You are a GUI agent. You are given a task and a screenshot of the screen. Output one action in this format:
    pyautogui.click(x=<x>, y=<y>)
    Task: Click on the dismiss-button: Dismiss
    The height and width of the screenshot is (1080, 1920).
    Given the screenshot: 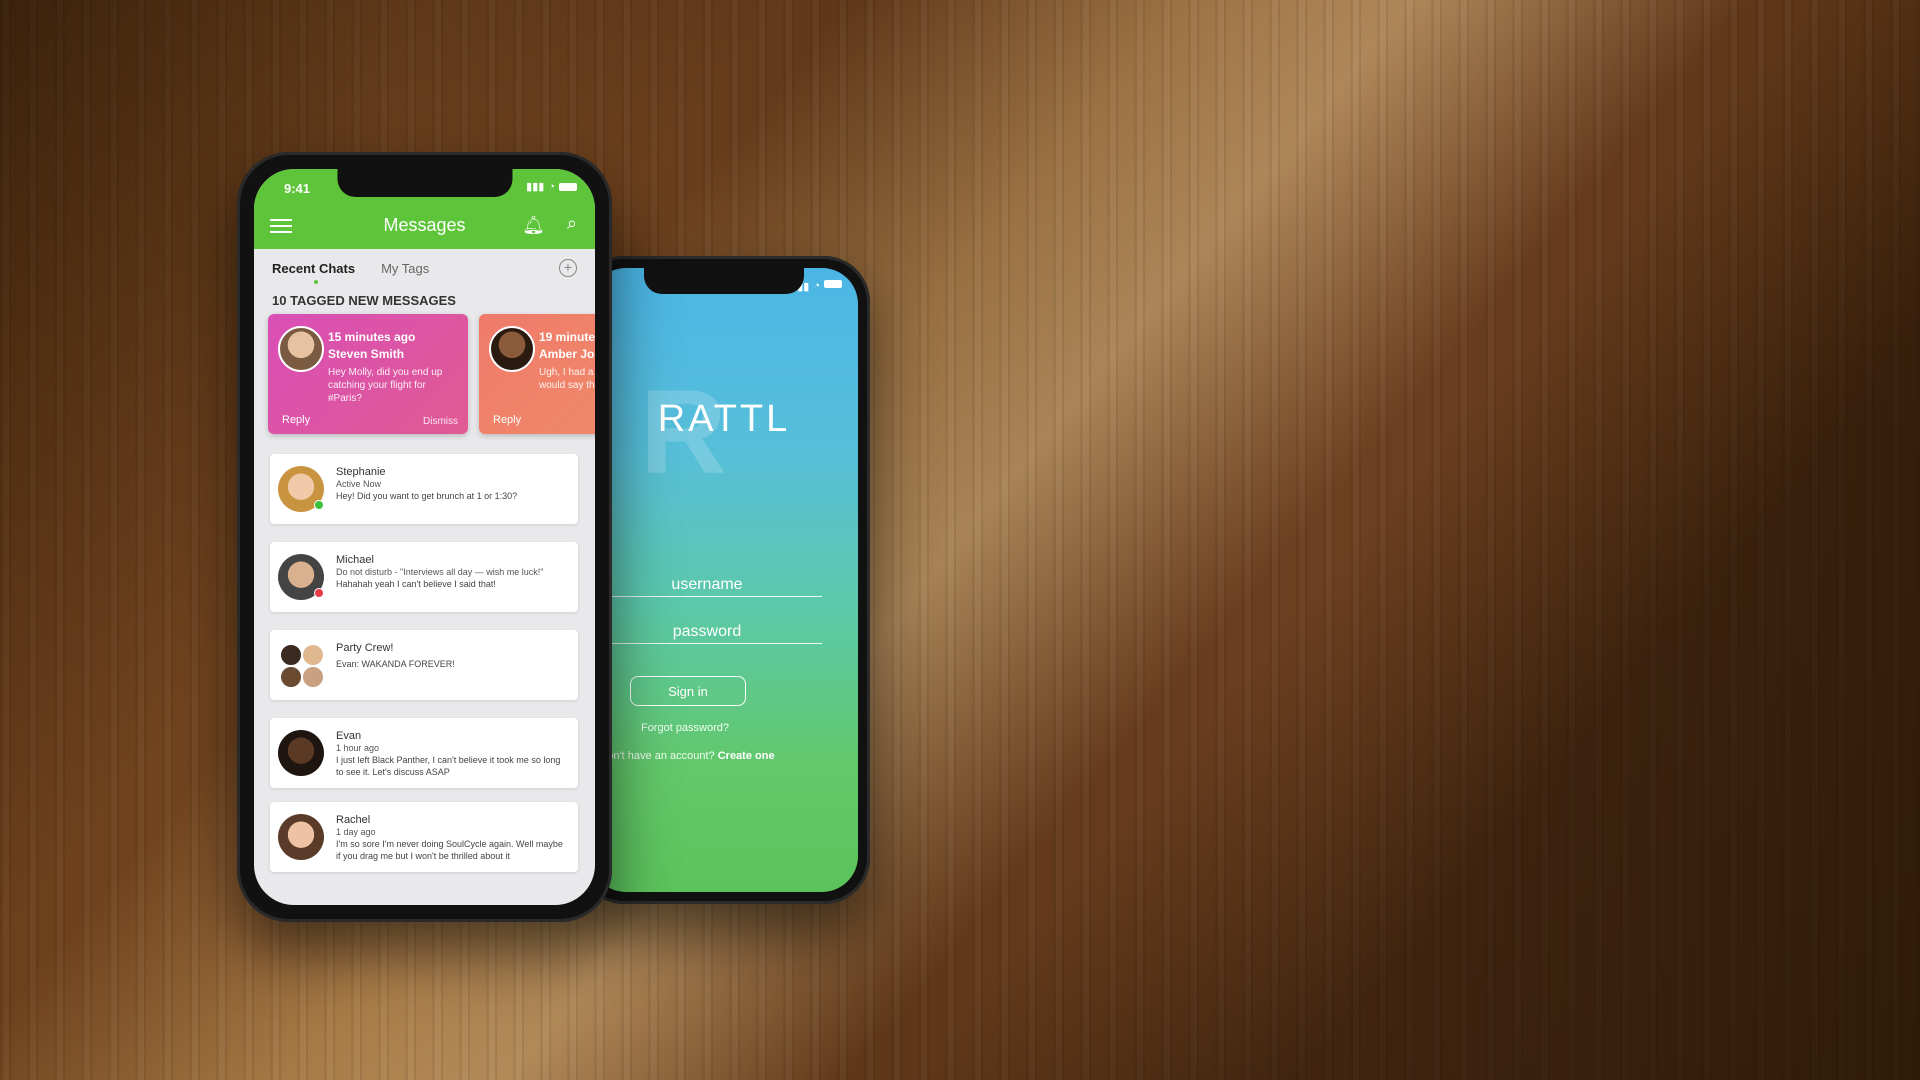 What is the action you would take?
    pyautogui.click(x=440, y=421)
    